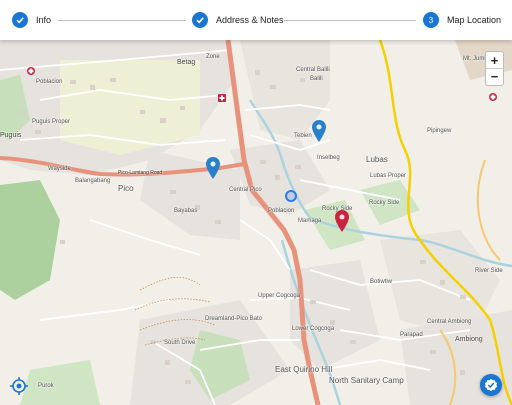  What do you see at coordinates (313, 70) in the screenshot?
I see `map-label: Central Balili` at bounding box center [313, 70].